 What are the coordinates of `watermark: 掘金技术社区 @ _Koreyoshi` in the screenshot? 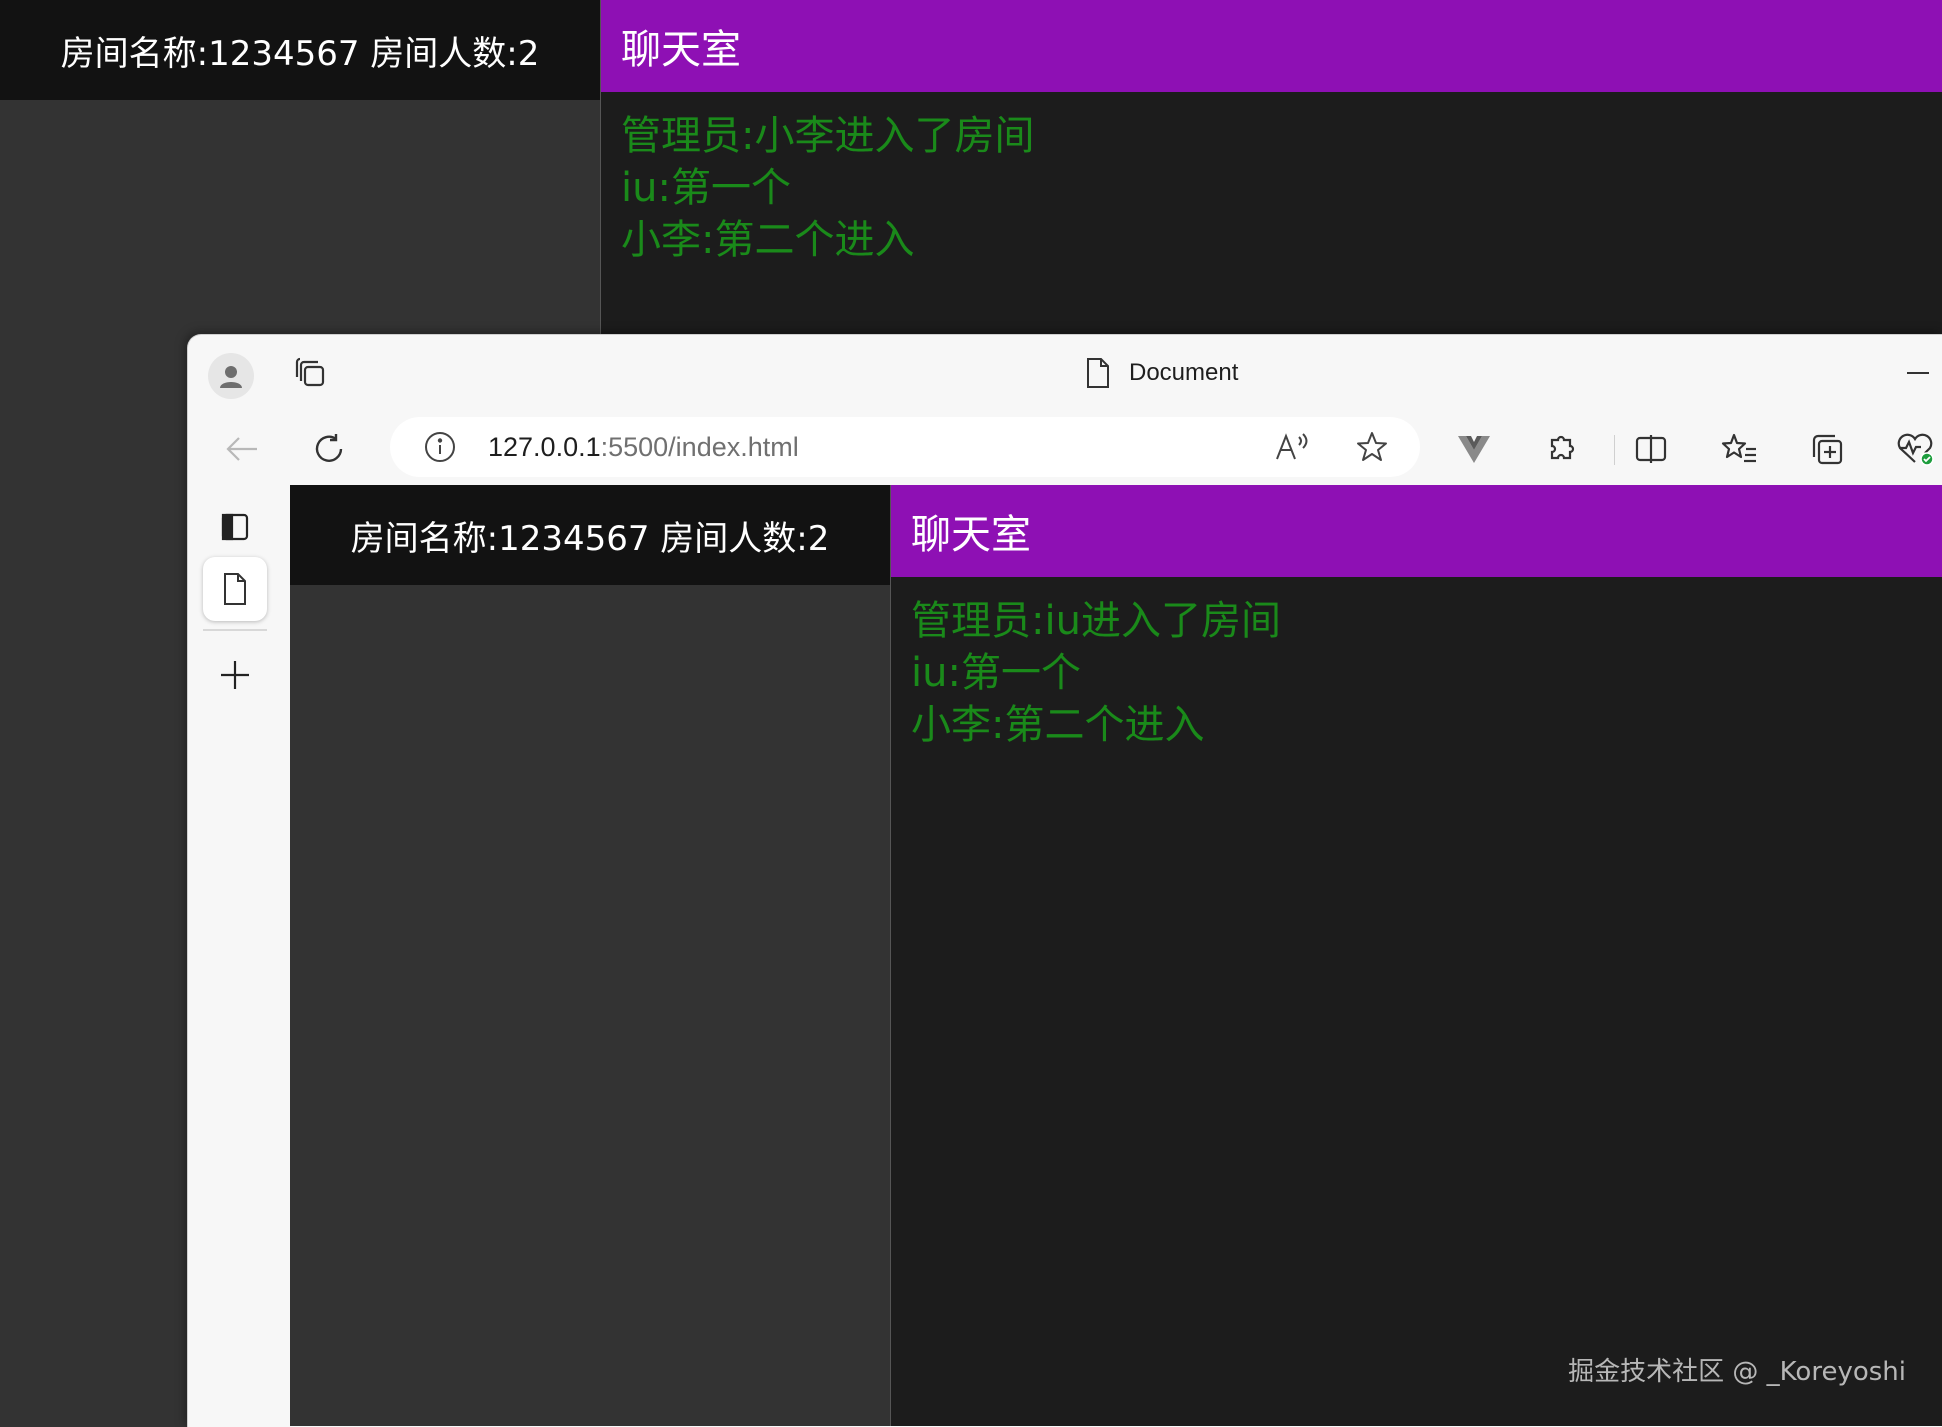 It's located at (1737, 1372).